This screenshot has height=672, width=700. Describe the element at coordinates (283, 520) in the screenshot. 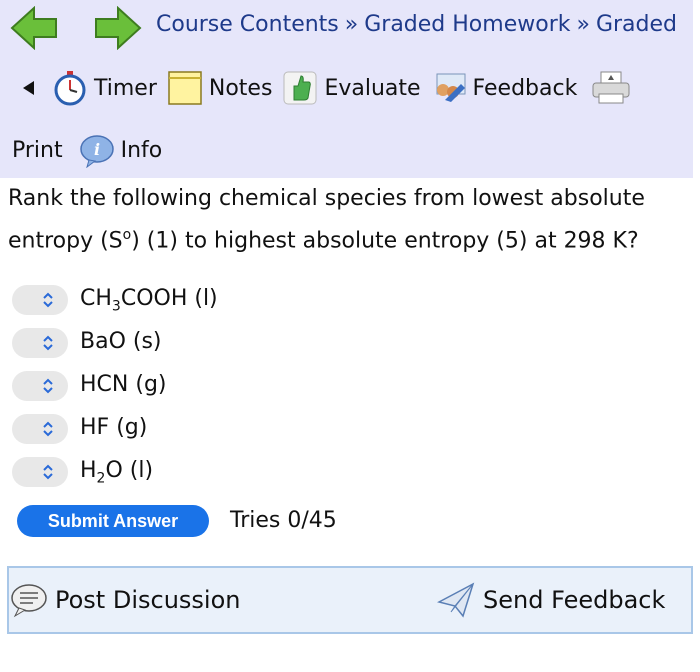

I see `tries-counter: Tries 0/45` at that location.